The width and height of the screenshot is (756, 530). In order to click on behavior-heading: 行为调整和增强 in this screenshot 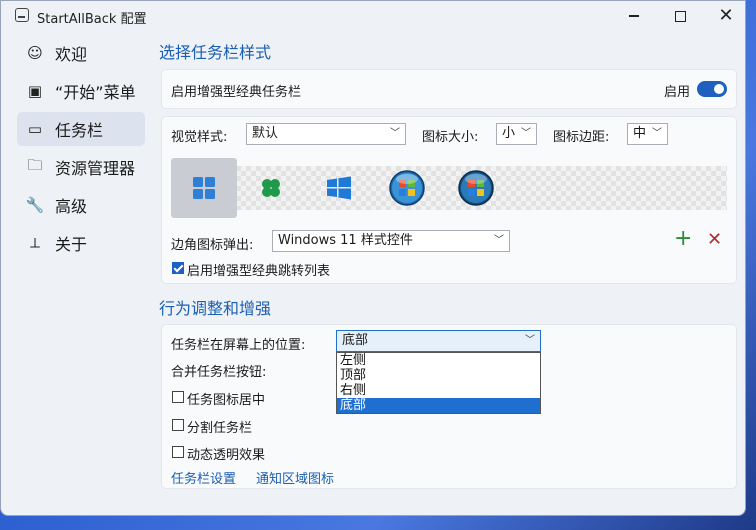, I will do `click(215, 308)`.